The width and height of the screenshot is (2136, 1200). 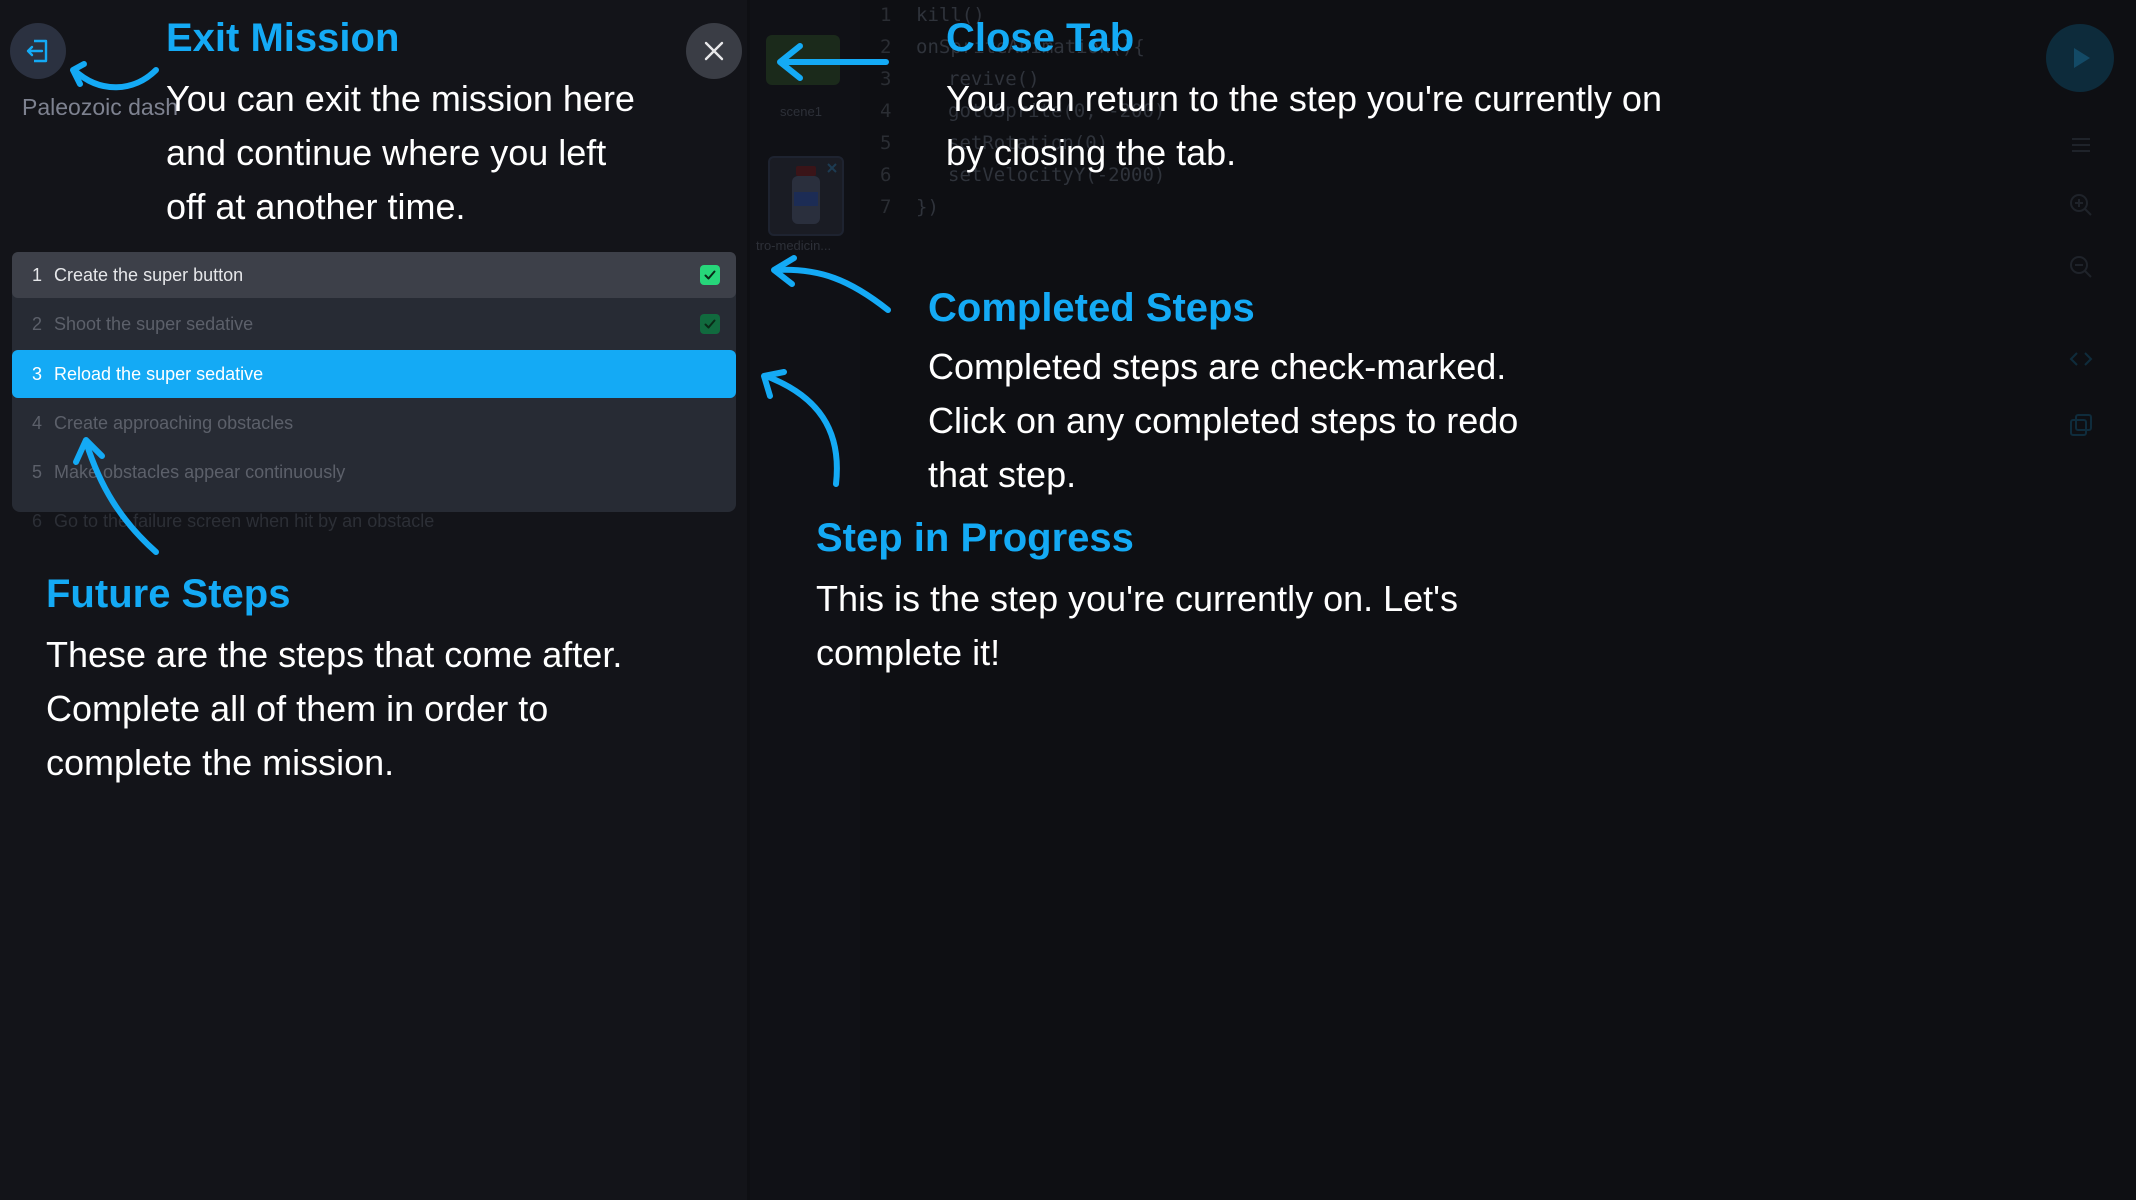 I want to click on text-line: off at another time., so click(x=316, y=206).